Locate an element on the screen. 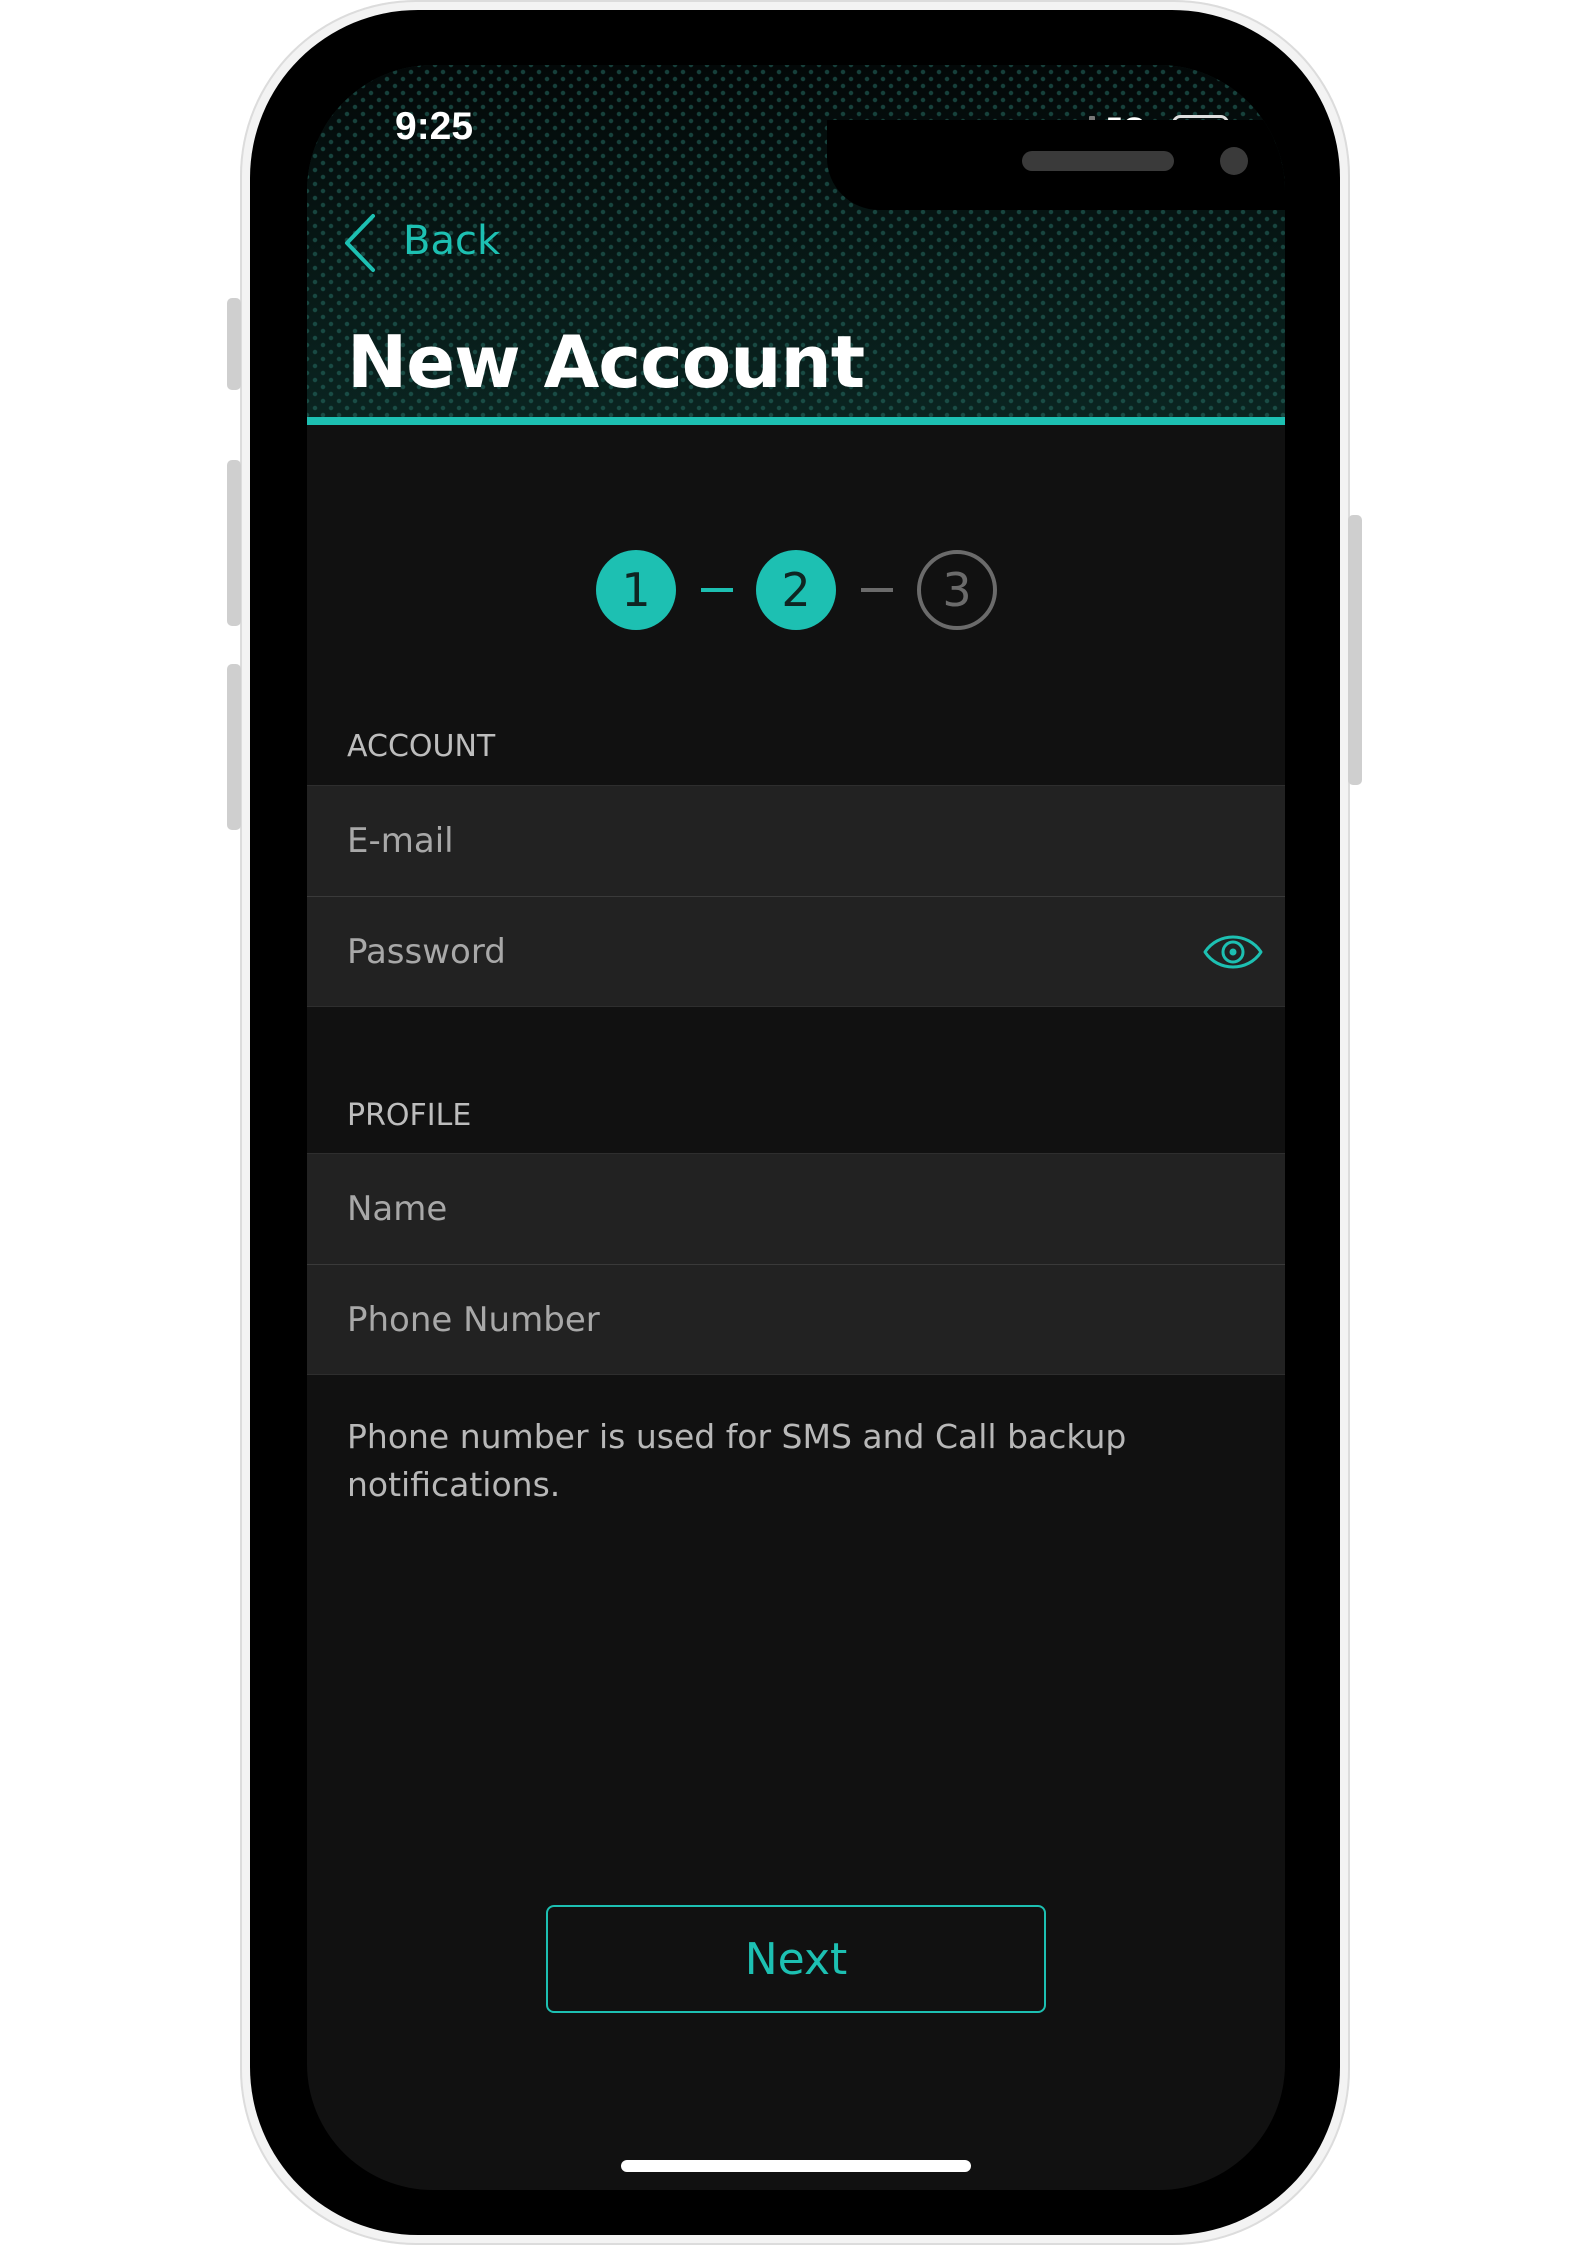 The image size is (1587, 2245). power-button is located at coordinates (1355, 650).